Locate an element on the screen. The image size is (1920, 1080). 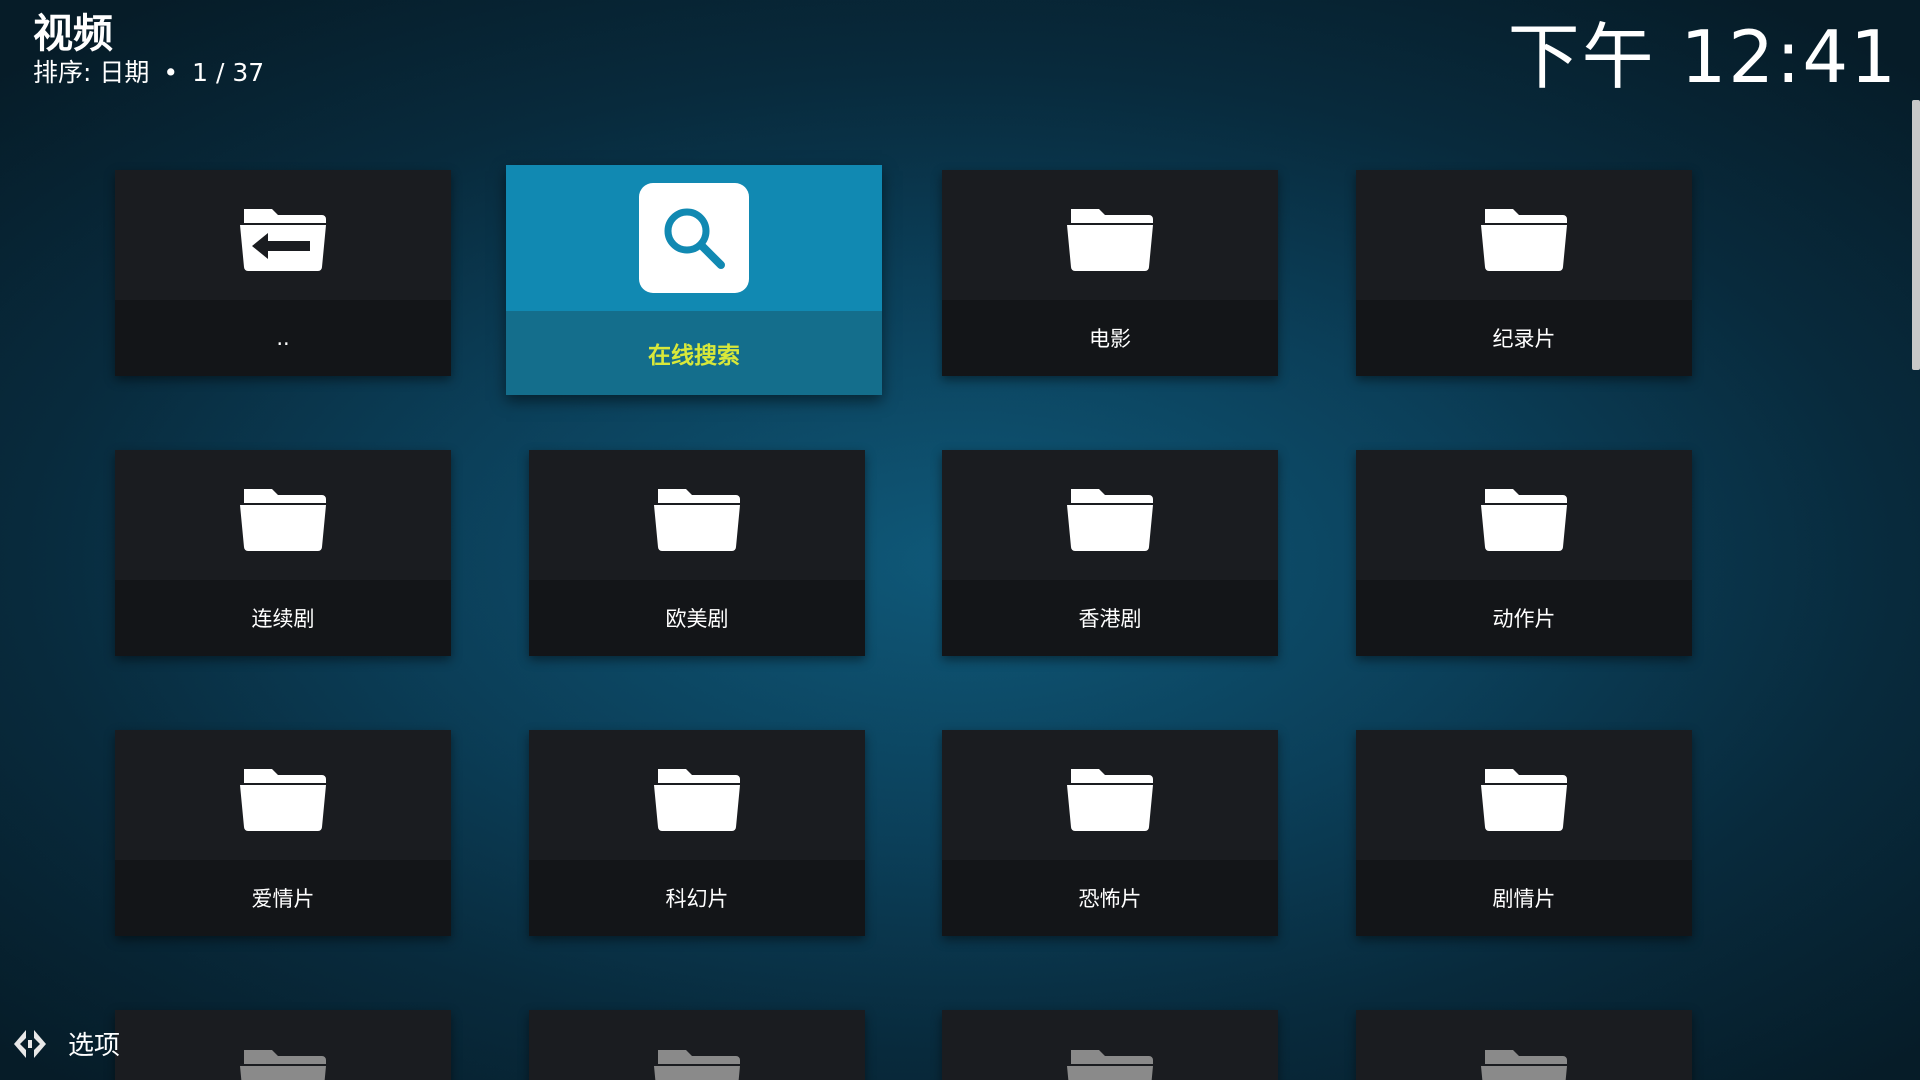
options-button: 选项 is located at coordinates (66, 1043).